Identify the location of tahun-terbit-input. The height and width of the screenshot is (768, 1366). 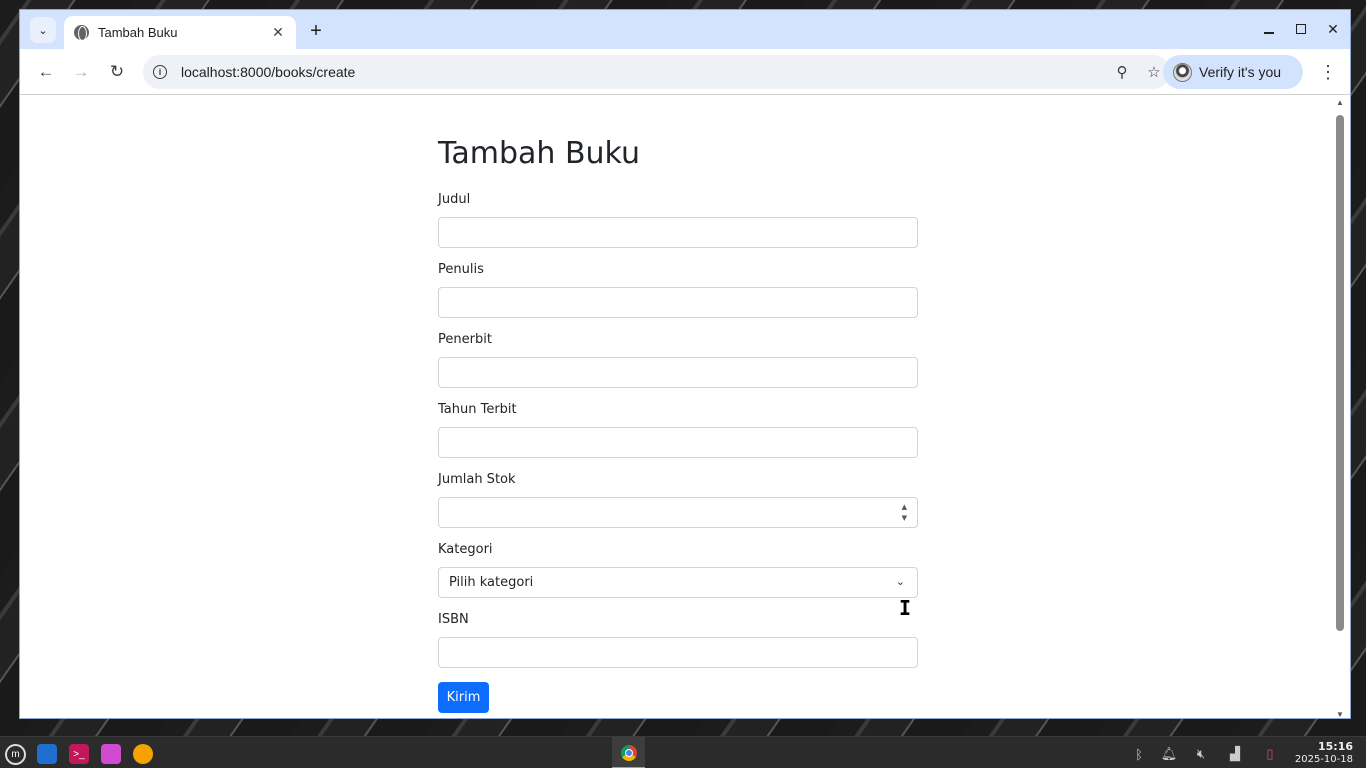
(678, 442).